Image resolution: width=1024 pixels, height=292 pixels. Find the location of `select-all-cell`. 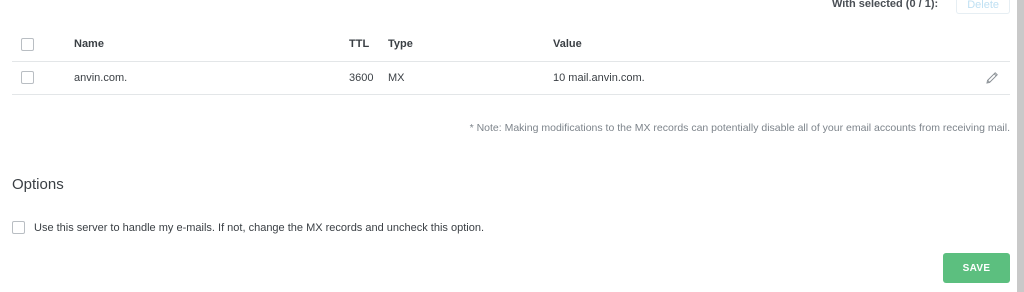

select-all-cell is located at coordinates (43, 45).